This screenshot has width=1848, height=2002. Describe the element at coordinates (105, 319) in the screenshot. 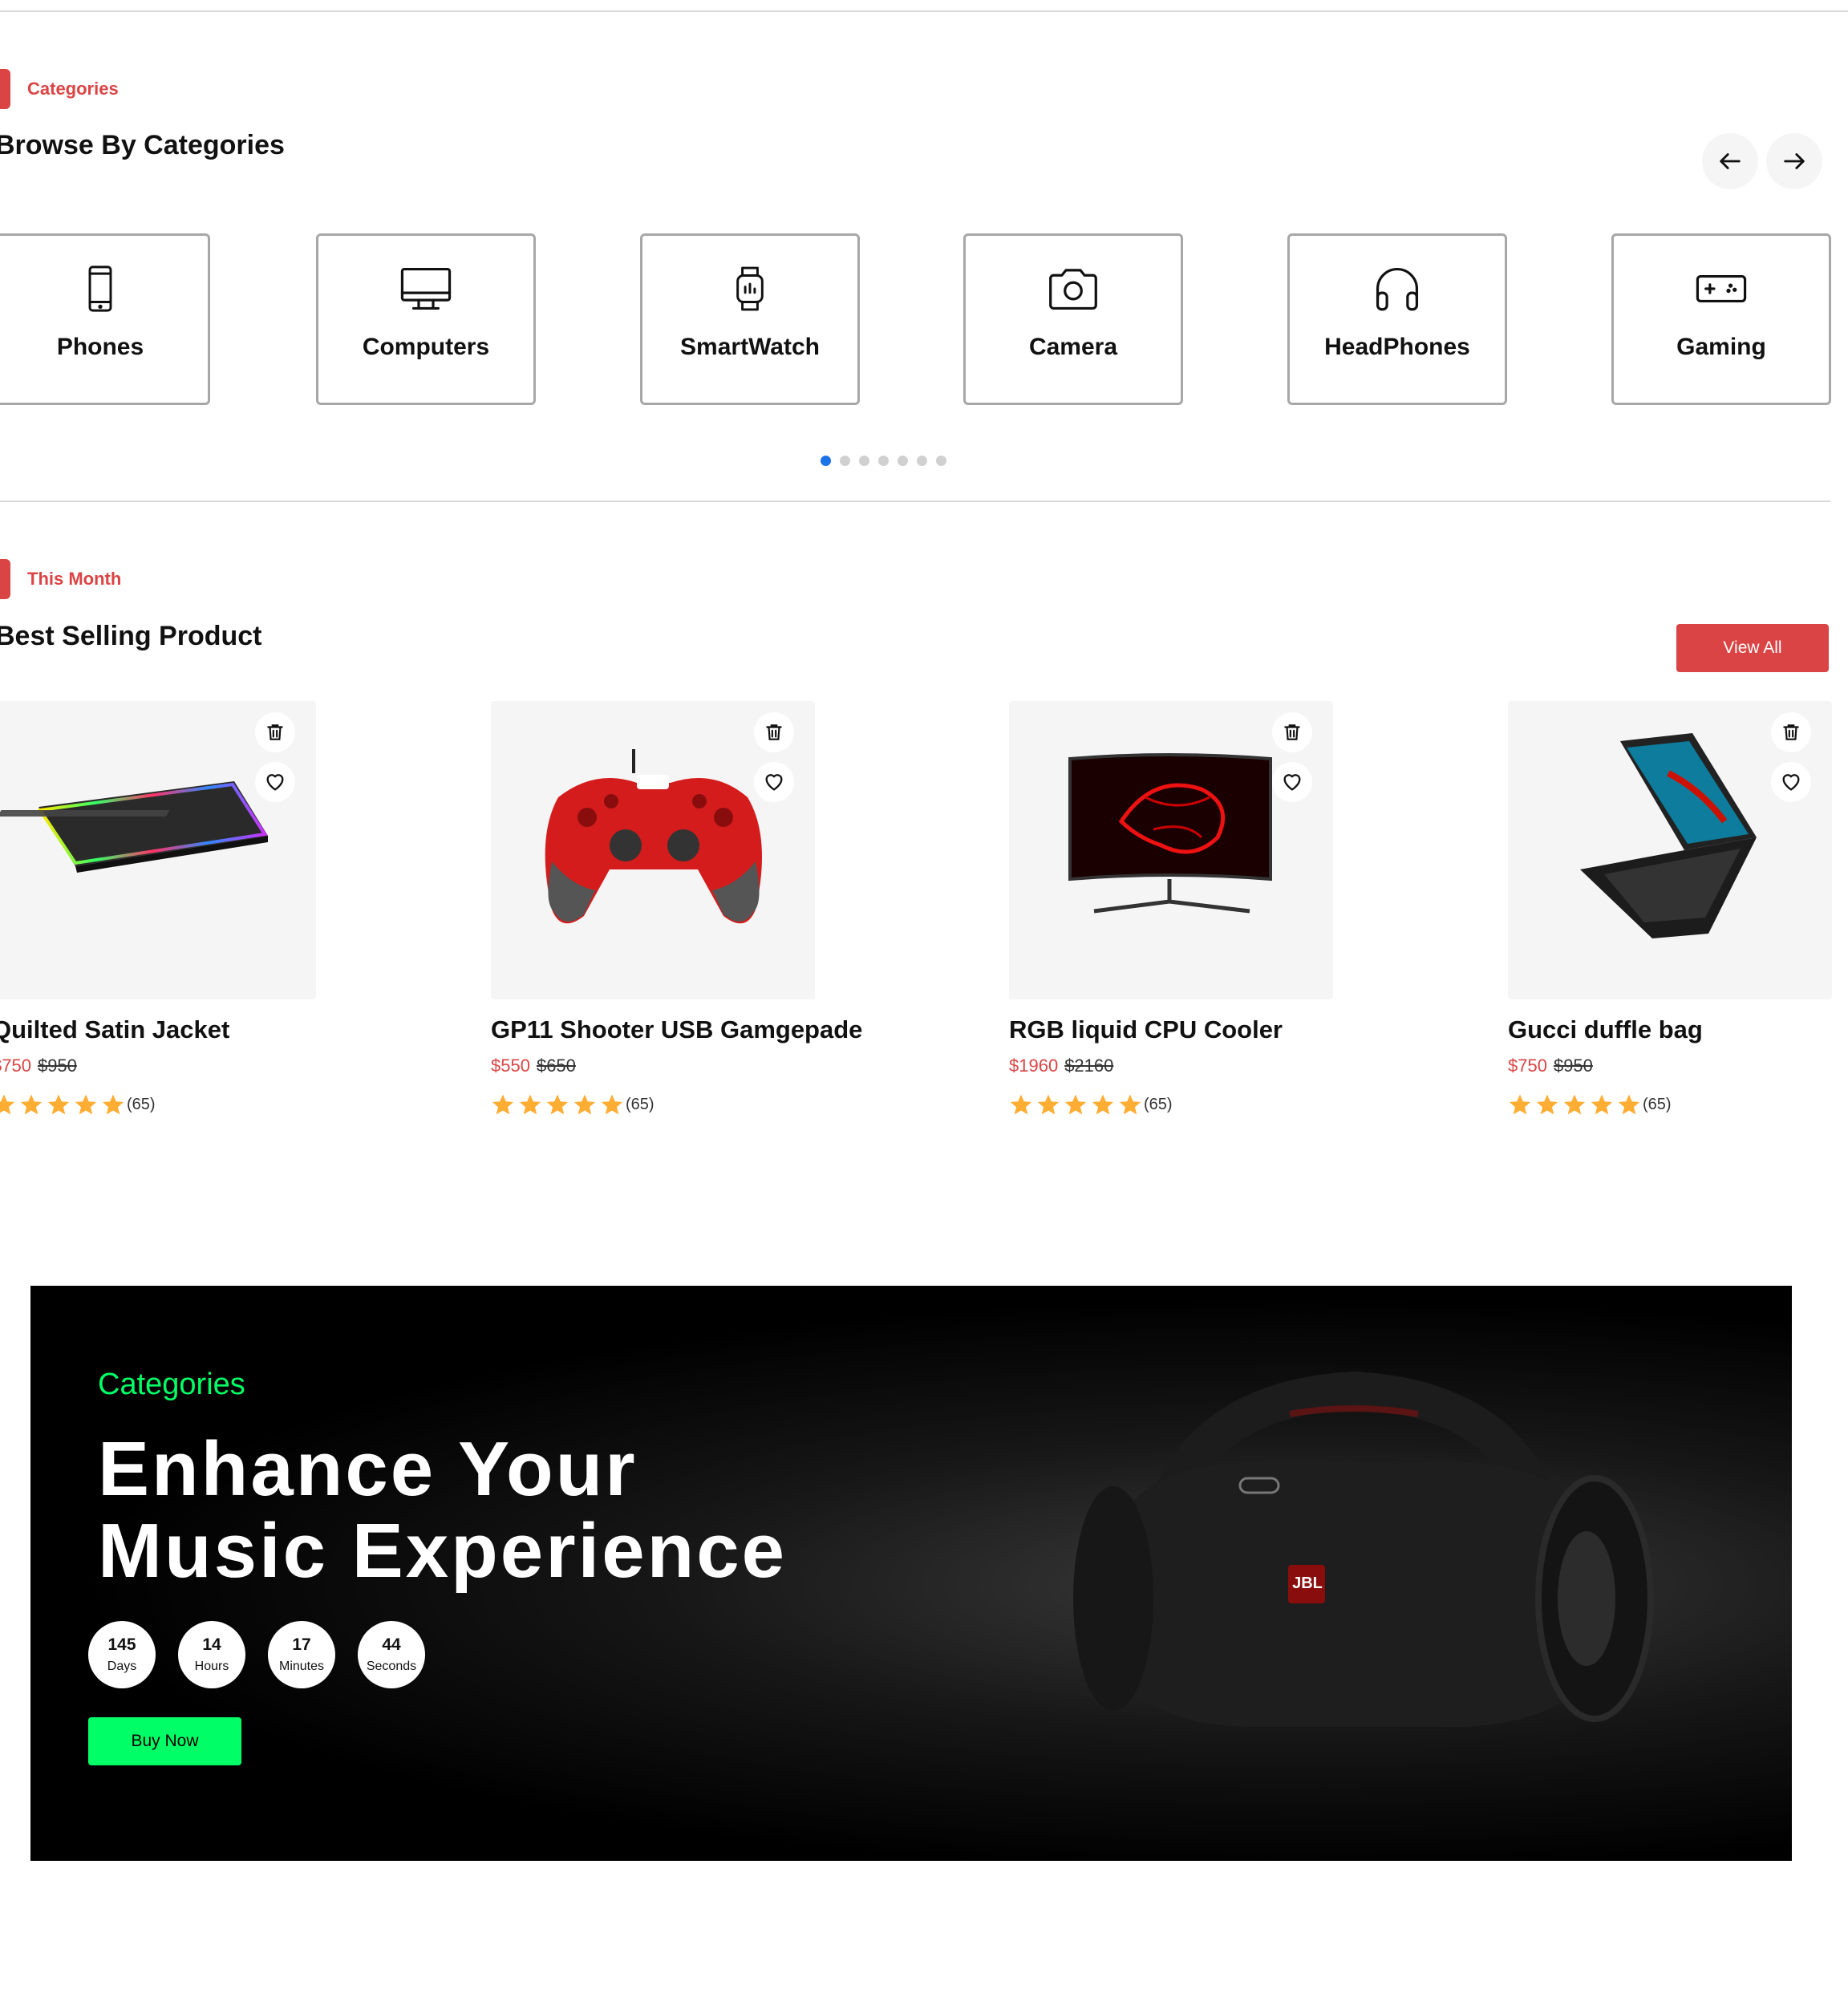

I see `category-card-phones: Phones` at that location.